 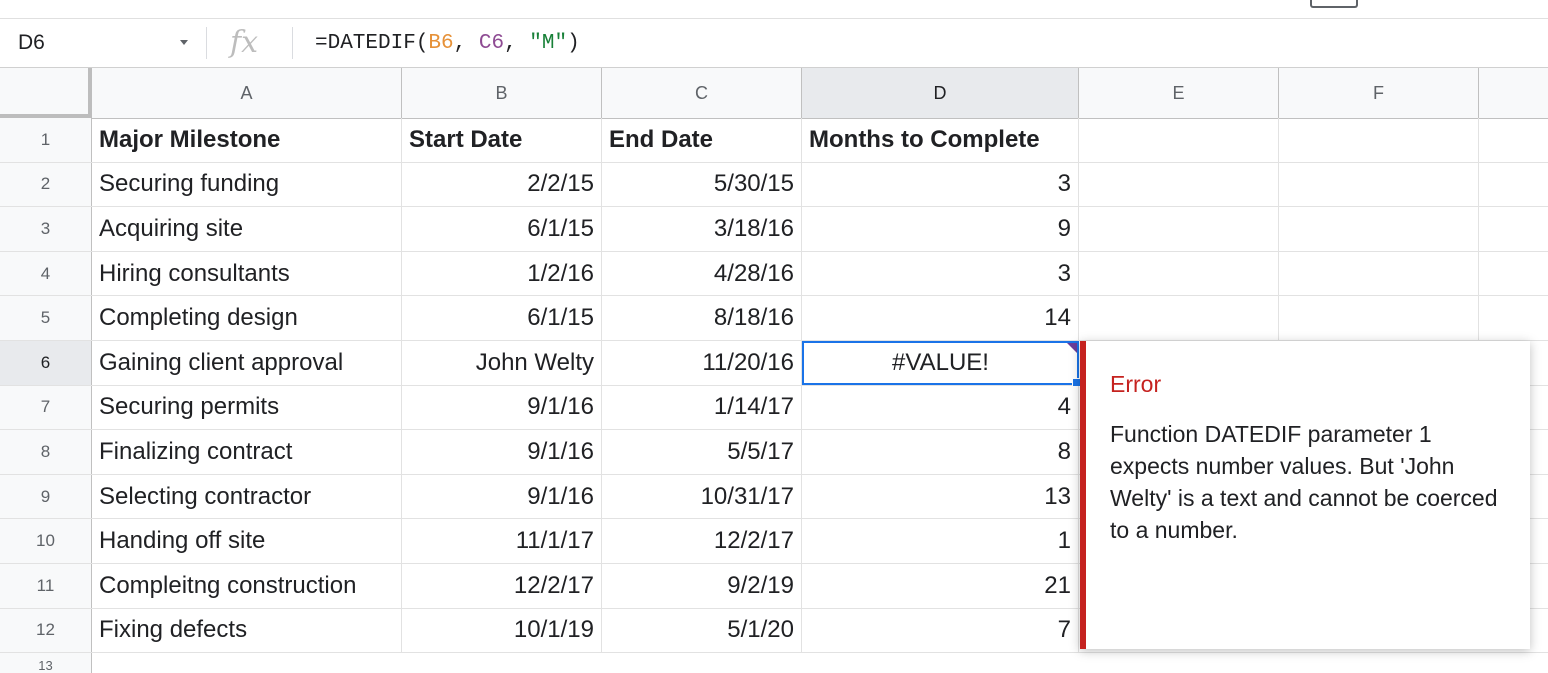 I want to click on cell-b6: John Welty, so click(x=502, y=363).